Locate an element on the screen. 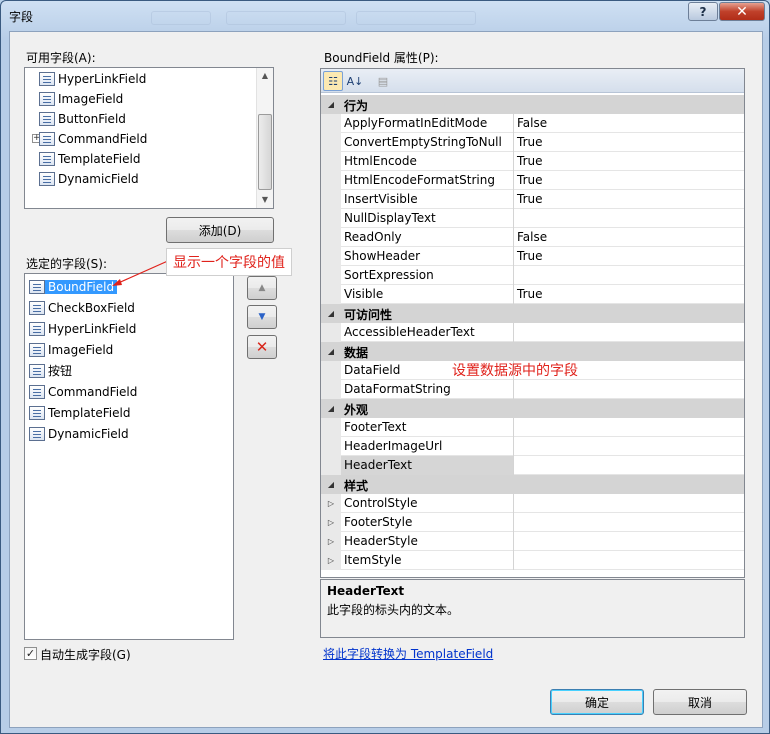  property-row: HtmlEncodeFormatString True is located at coordinates (532, 180).